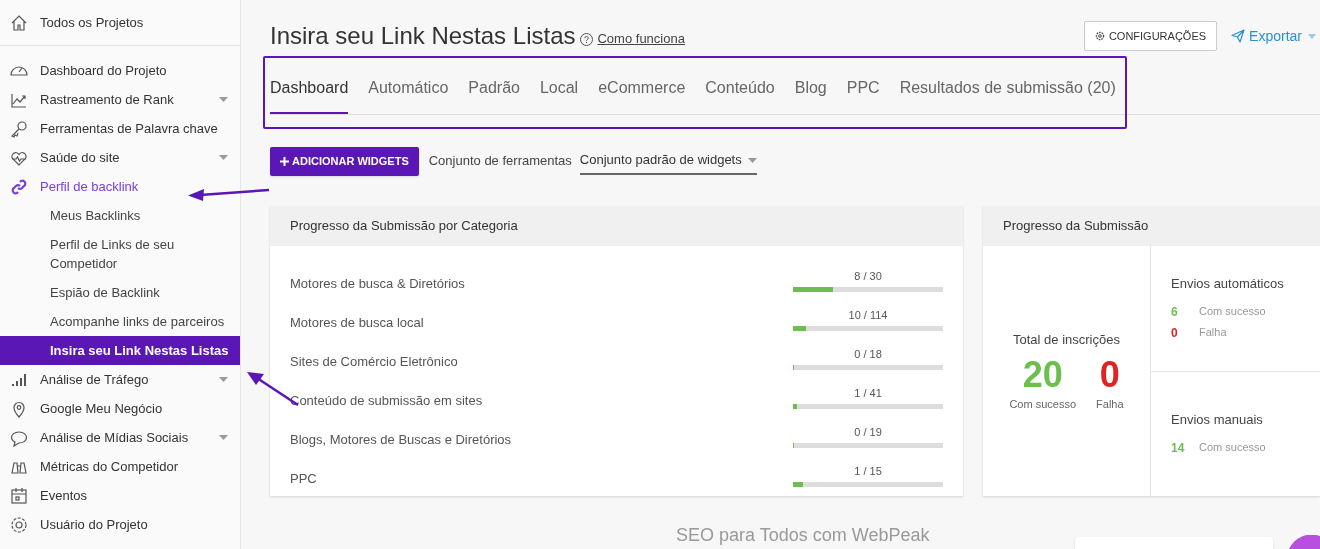 The image size is (1320, 549). I want to click on home-icon, so click(19, 22).